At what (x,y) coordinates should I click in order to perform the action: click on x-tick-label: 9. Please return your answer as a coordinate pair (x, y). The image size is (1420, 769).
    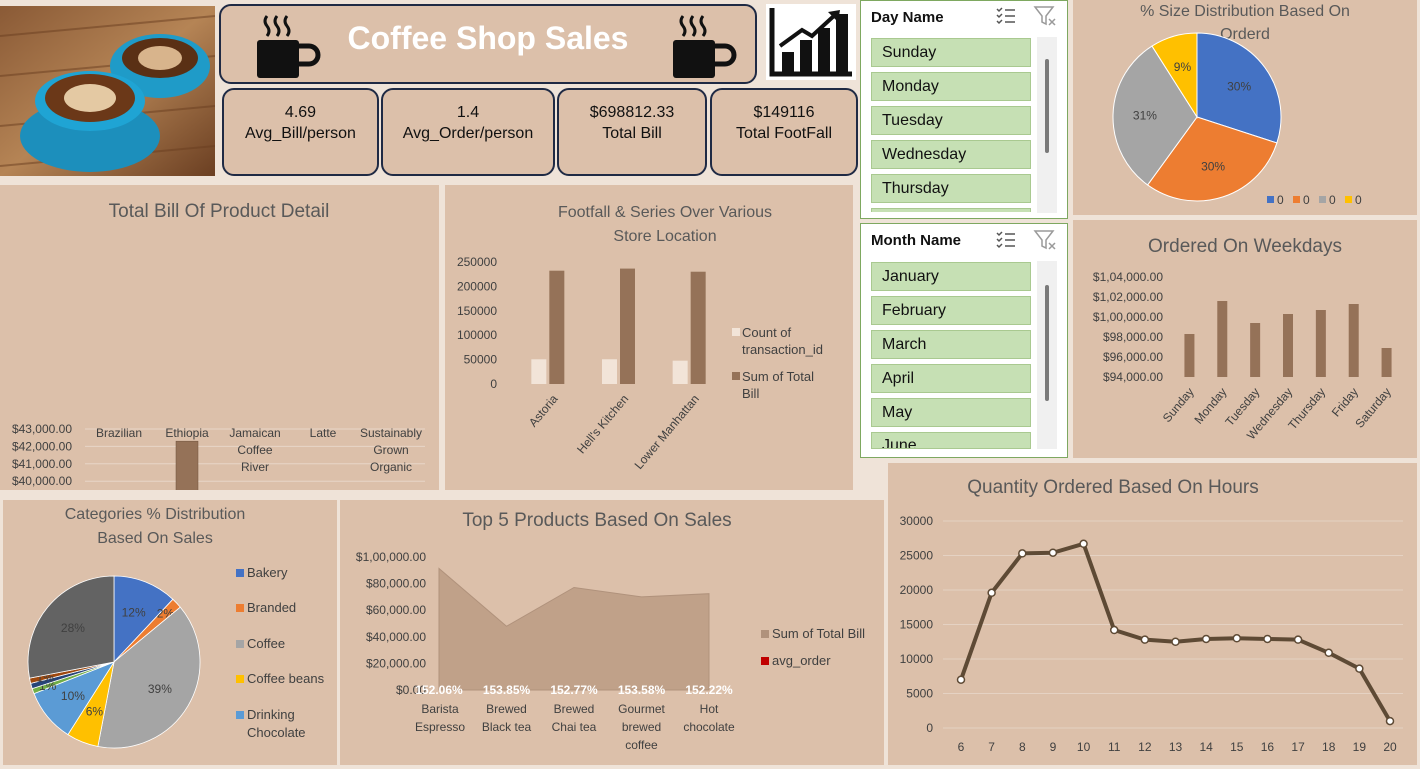
    Looking at the image, I should click on (1053, 747).